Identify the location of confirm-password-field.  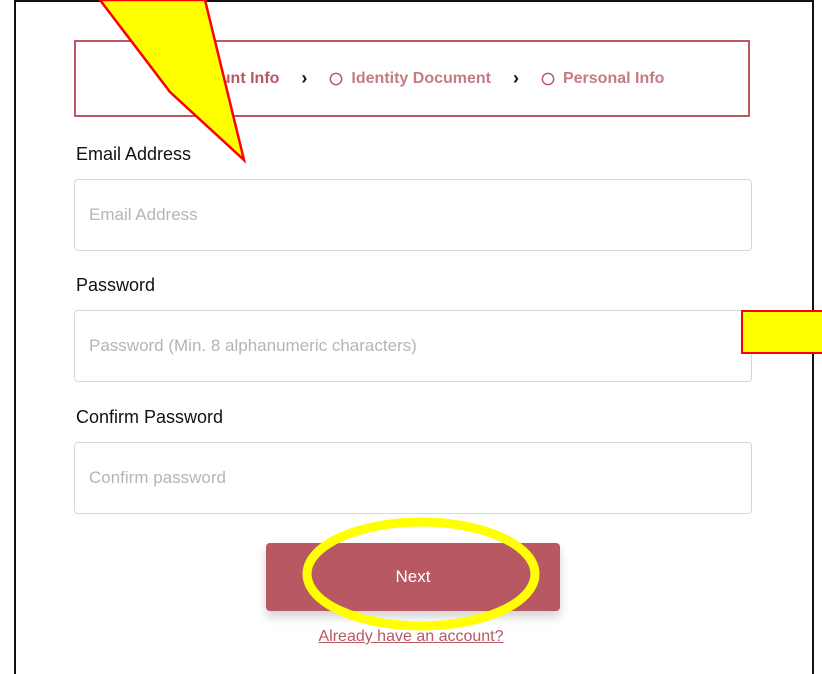
(413, 478).